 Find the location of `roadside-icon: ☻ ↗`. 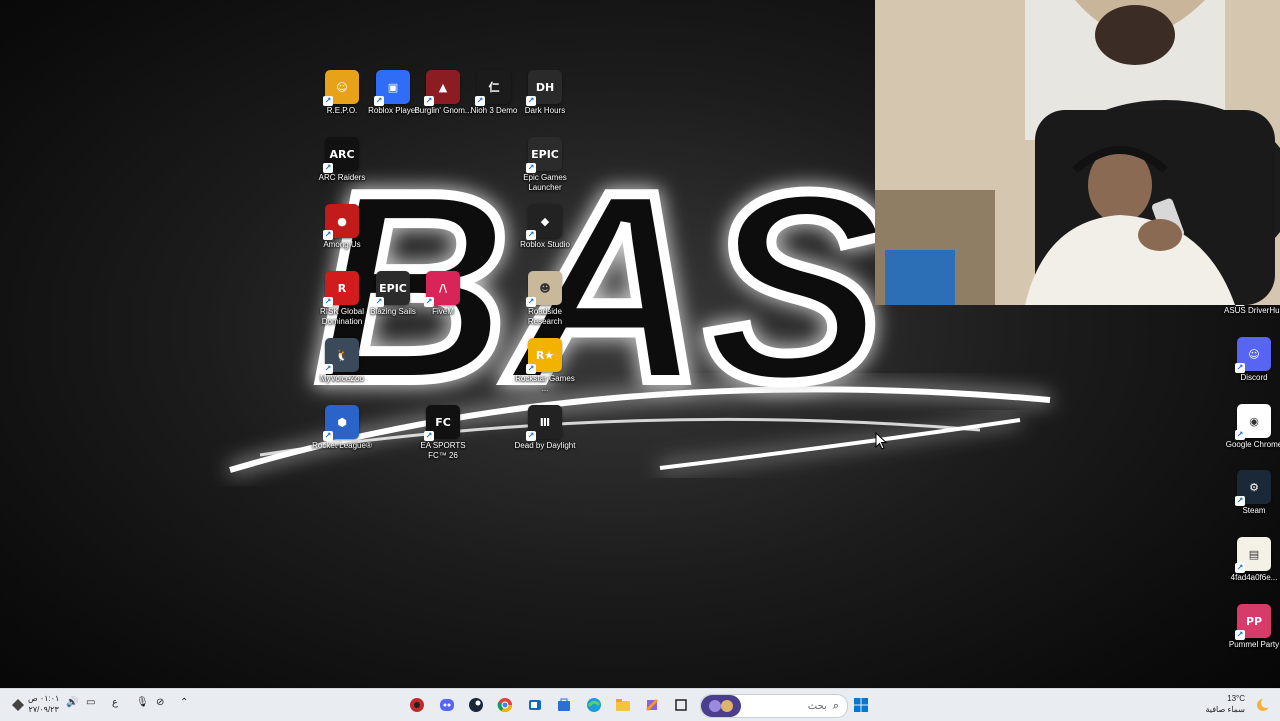

roadside-icon: ☻ ↗ is located at coordinates (544, 289).